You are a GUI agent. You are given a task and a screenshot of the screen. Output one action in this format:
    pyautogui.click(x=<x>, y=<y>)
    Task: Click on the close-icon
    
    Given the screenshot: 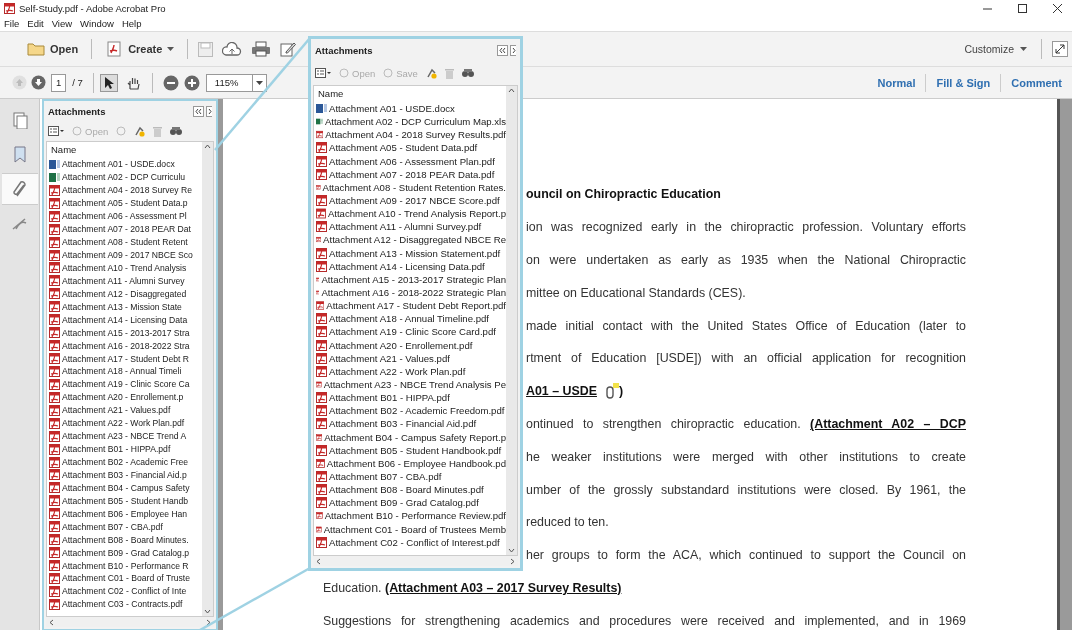 What is the action you would take?
    pyautogui.click(x=1057, y=8)
    